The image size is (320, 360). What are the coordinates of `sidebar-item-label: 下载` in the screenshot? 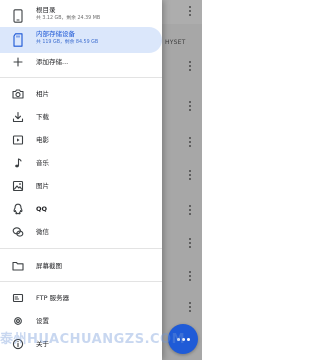 It's located at (42, 117).